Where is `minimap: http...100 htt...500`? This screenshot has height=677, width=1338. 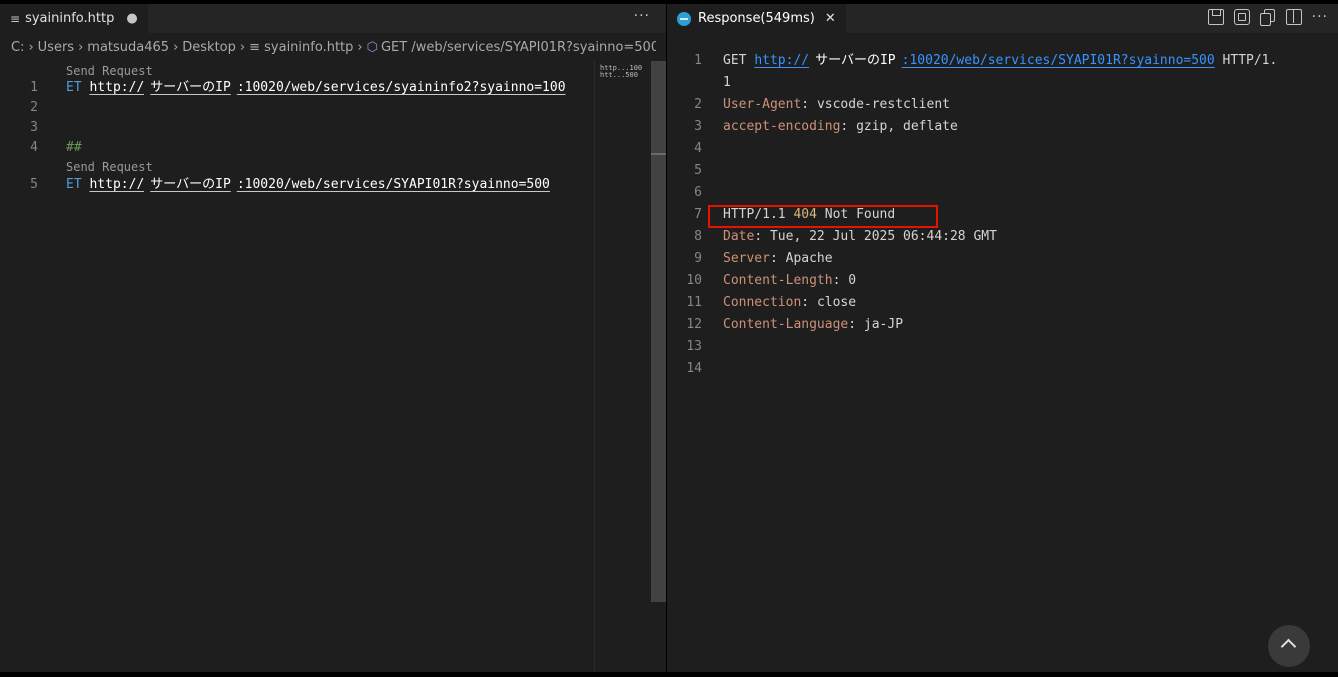
minimap: http...100 htt...500 is located at coordinates (622, 366).